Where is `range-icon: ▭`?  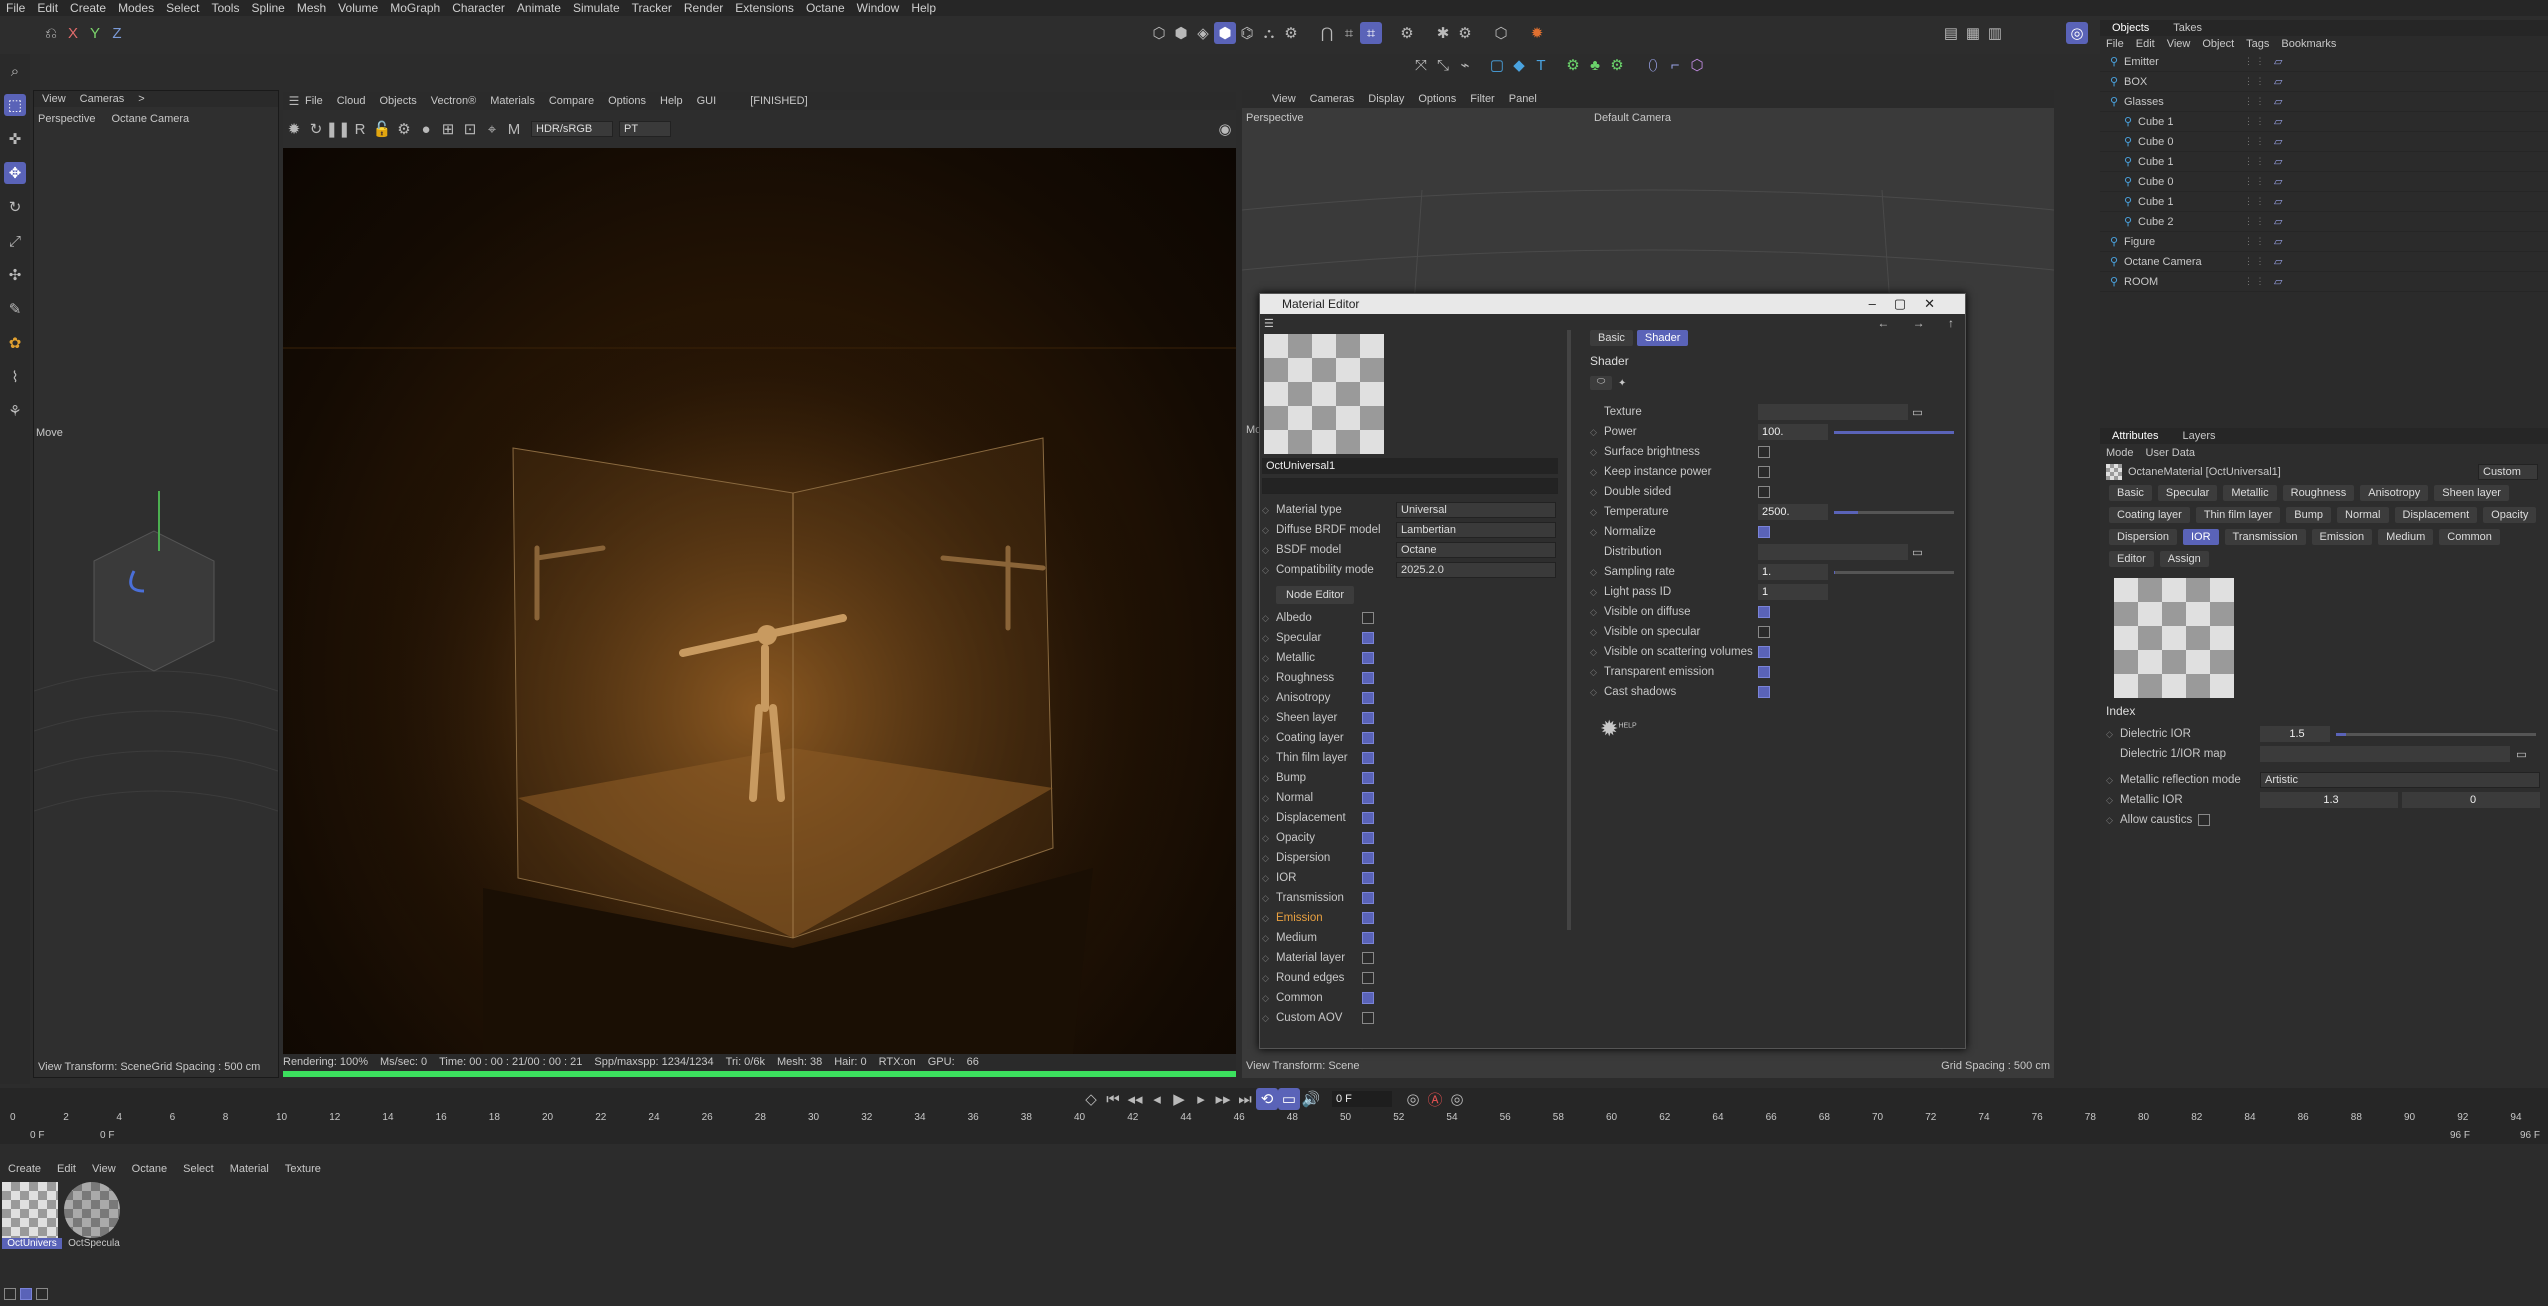
range-icon: ▭ is located at coordinates (1289, 1099).